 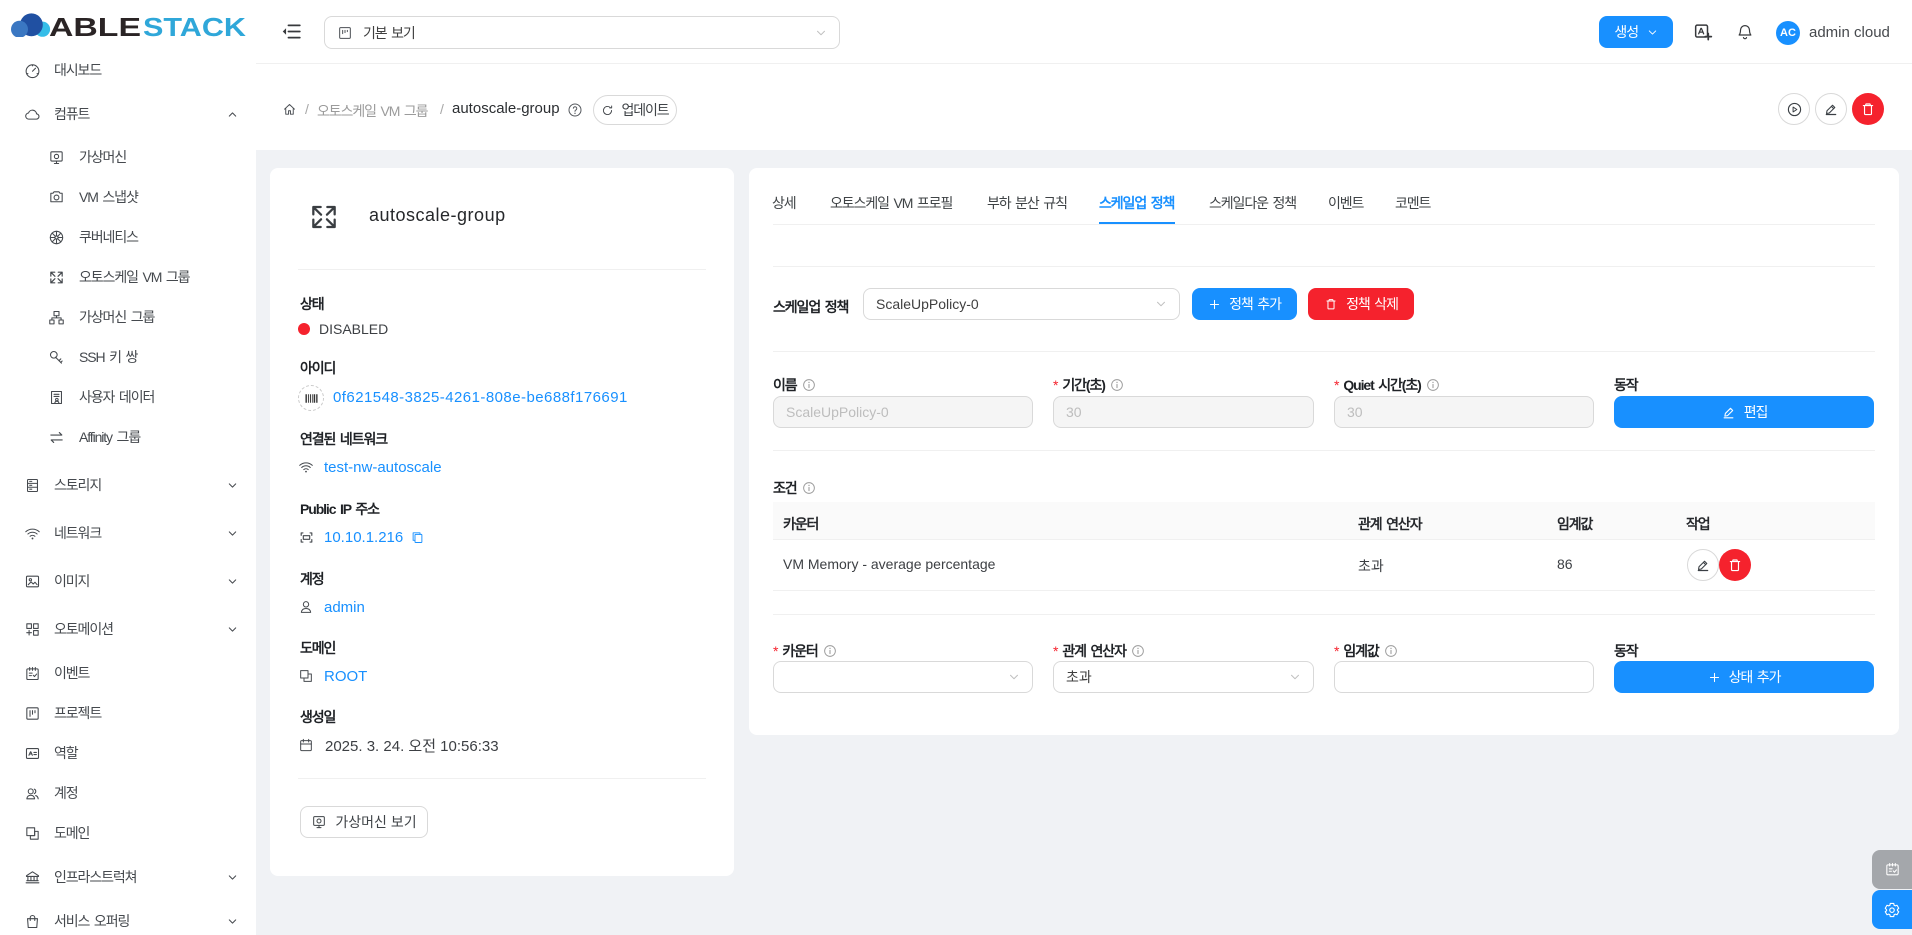 What do you see at coordinates (195, 25) in the screenshot?
I see `svg-text: STACK` at bounding box center [195, 25].